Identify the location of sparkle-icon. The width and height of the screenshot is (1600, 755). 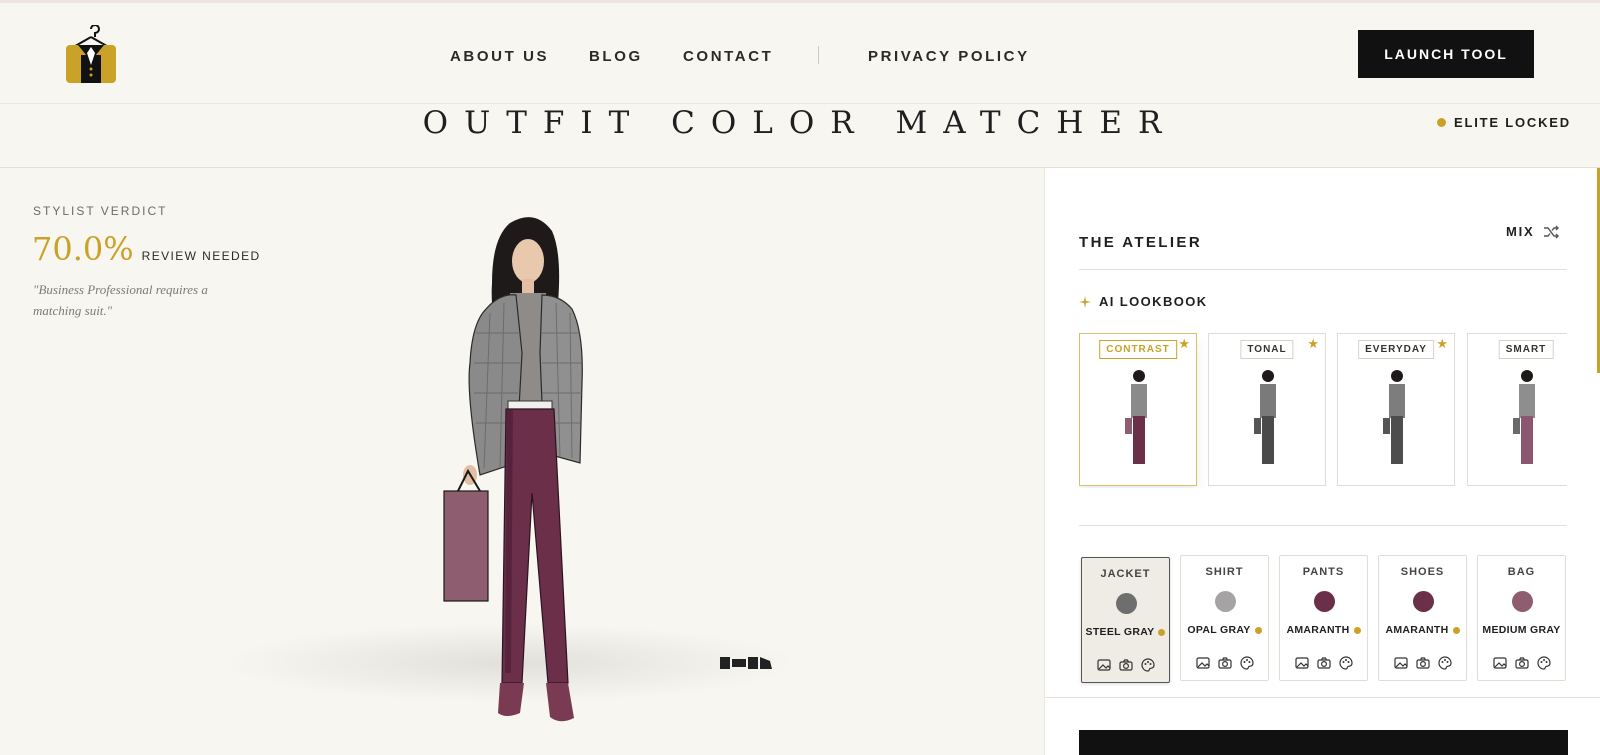
(1085, 301).